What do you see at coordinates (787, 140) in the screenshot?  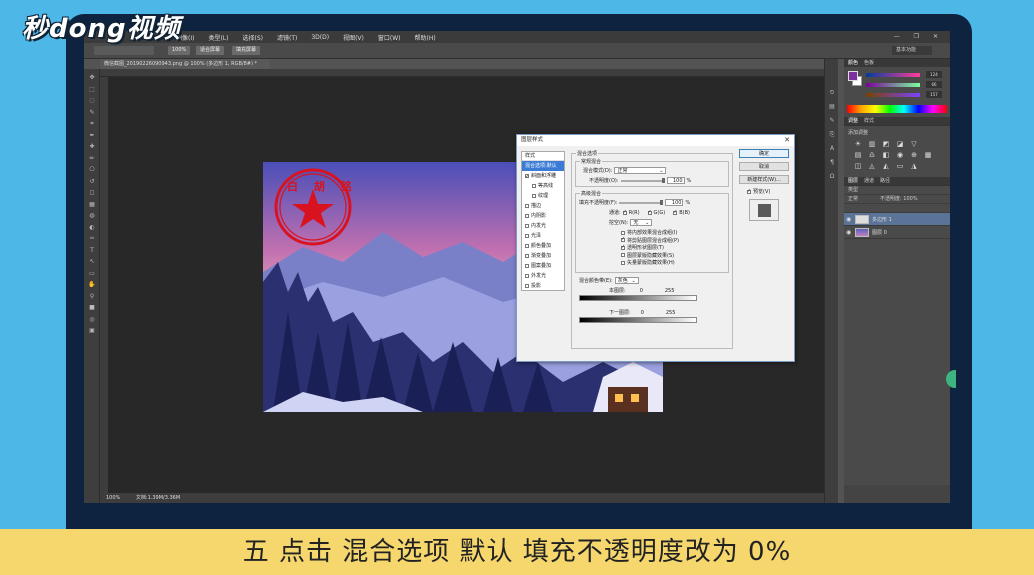 I see `close-icon: ✕` at bounding box center [787, 140].